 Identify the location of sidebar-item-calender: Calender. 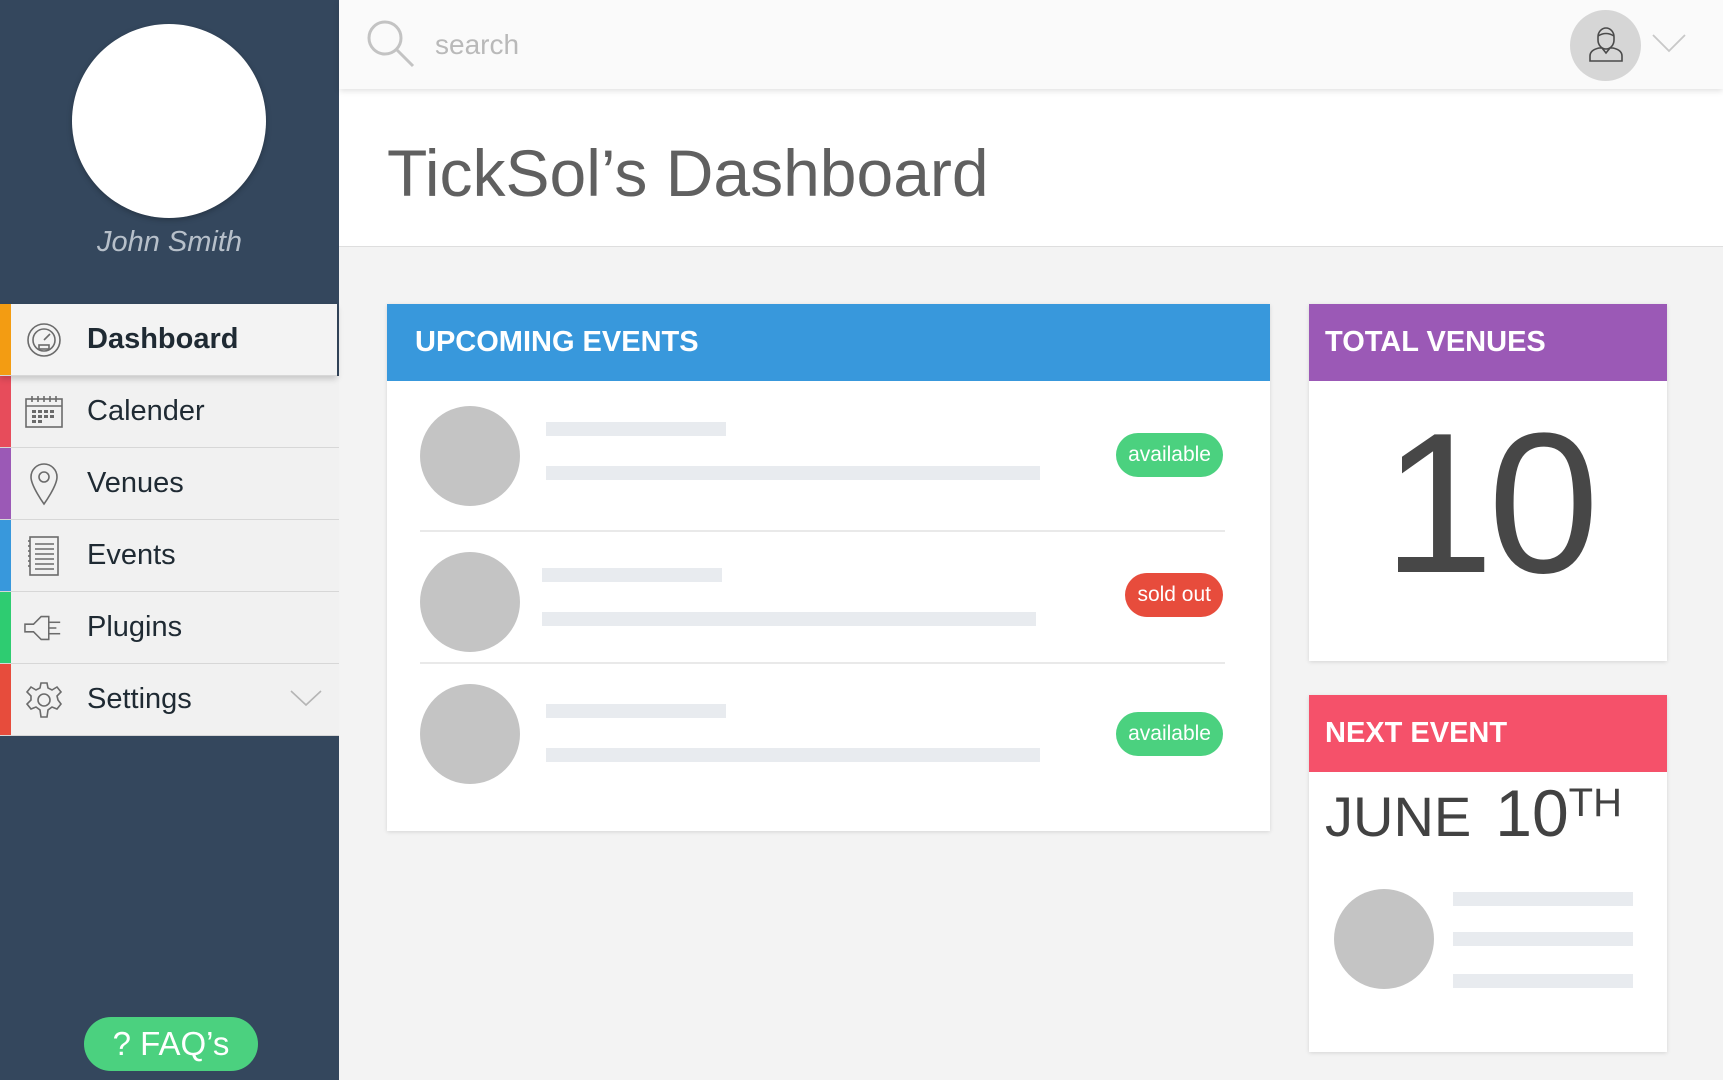
(169, 412).